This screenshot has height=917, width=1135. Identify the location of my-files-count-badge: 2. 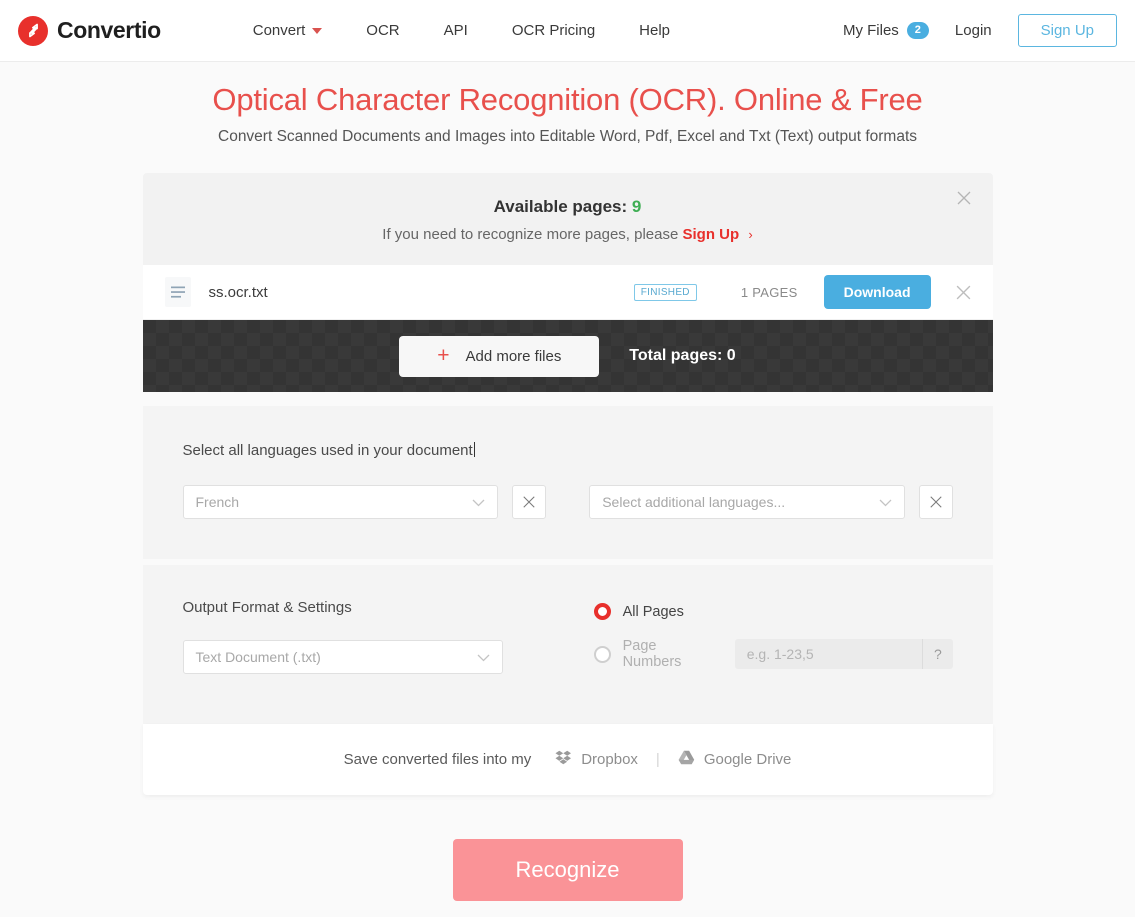
(917, 30).